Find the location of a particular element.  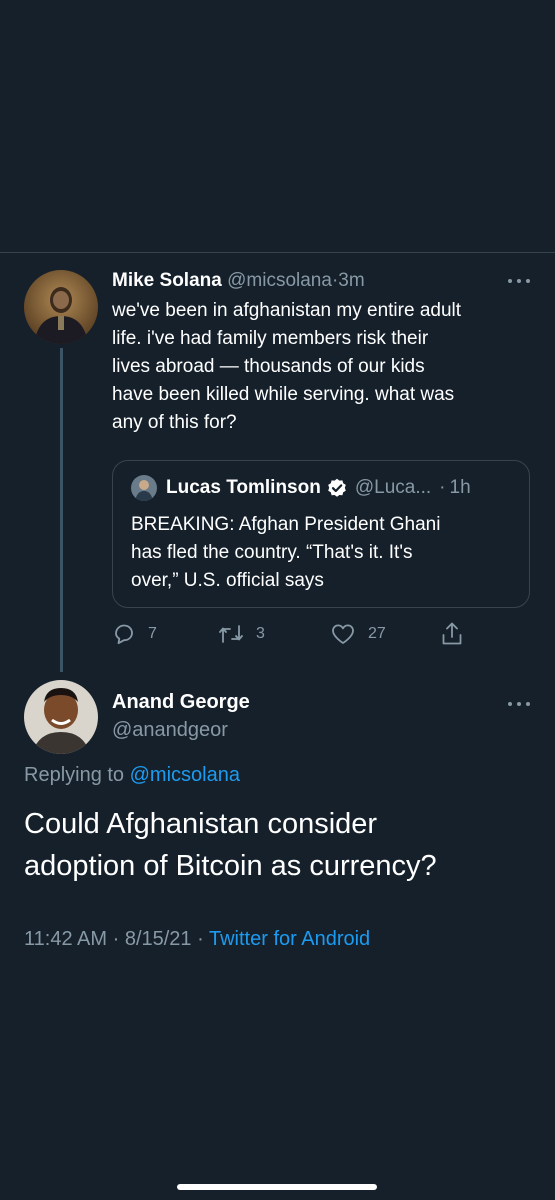

retweet-button: 3 is located at coordinates (241, 634).